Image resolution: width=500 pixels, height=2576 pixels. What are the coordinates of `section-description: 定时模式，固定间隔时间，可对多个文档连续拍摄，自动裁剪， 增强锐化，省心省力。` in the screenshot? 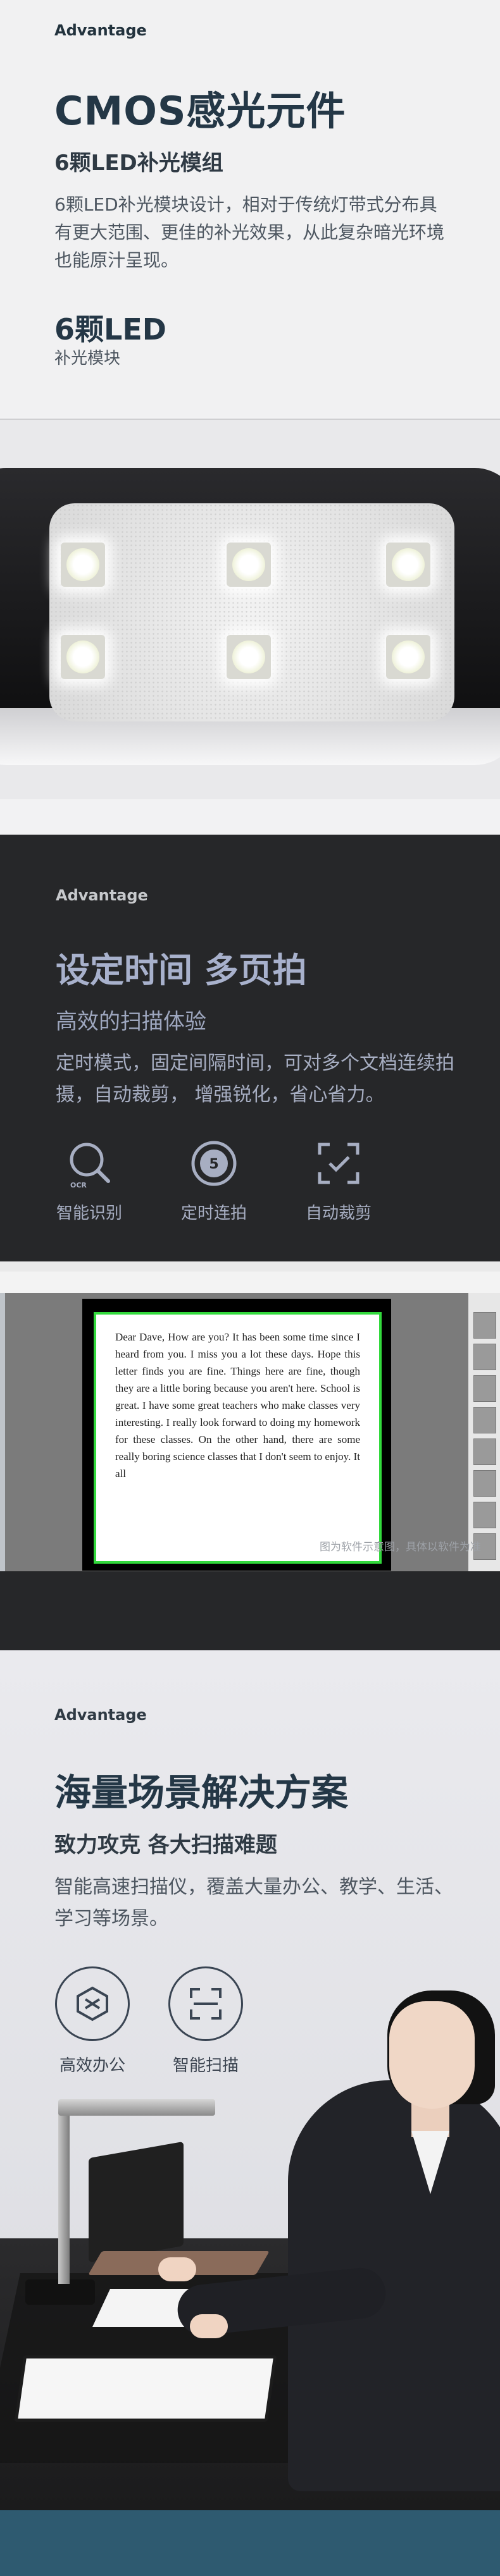 It's located at (255, 1079).